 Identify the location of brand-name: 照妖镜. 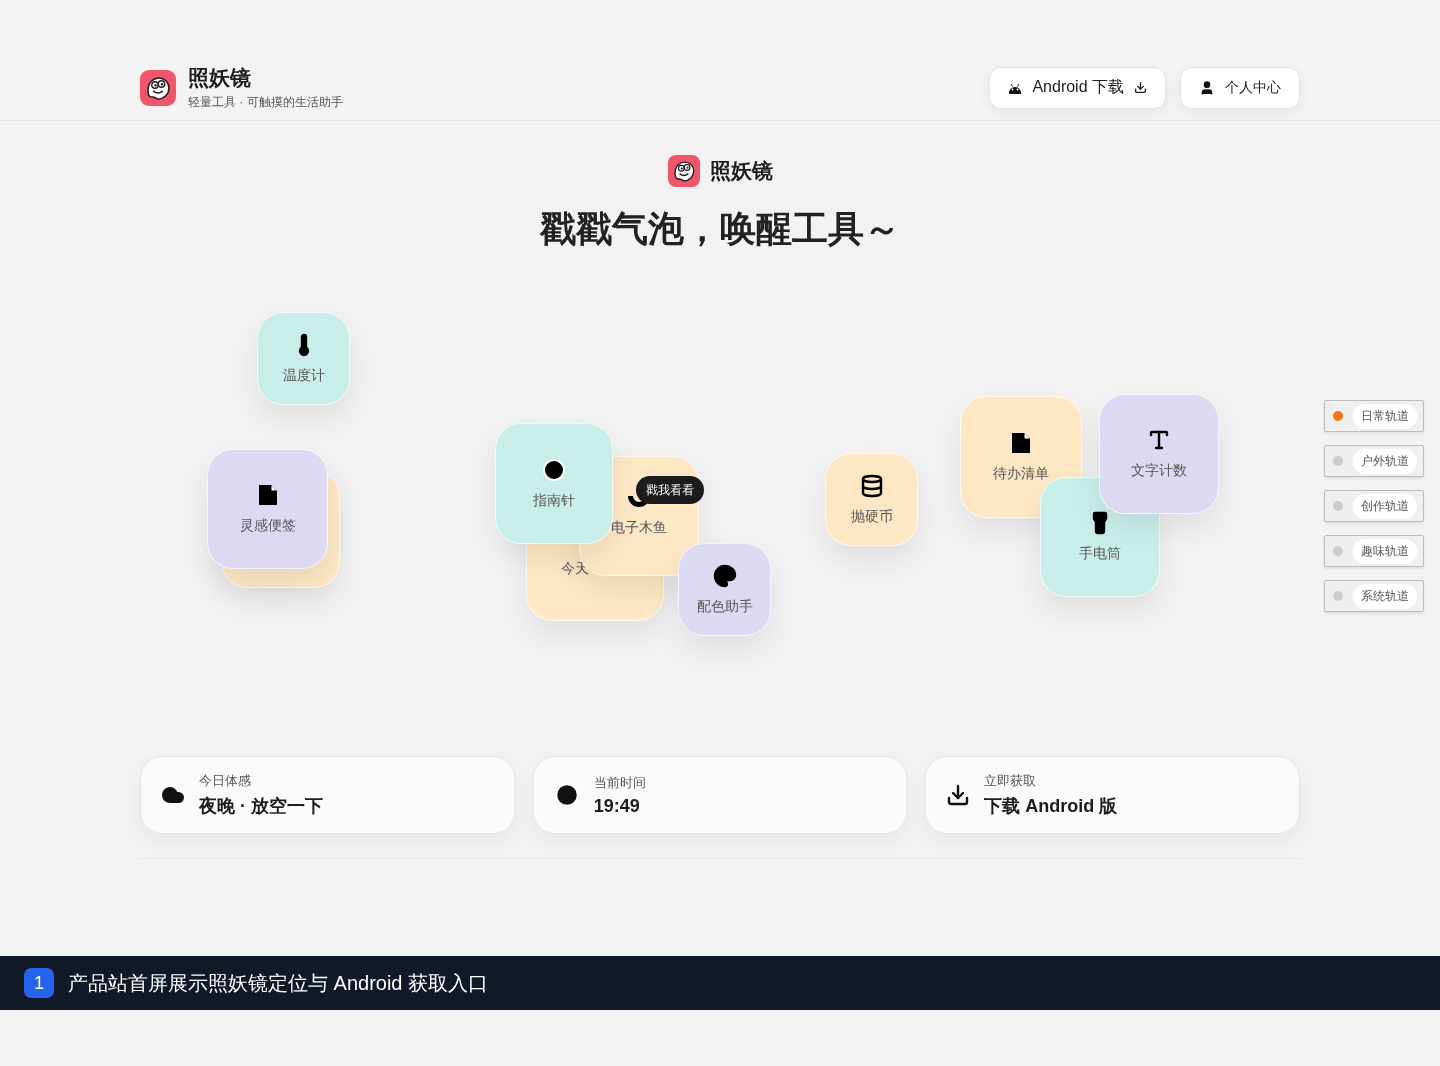
(220, 78).